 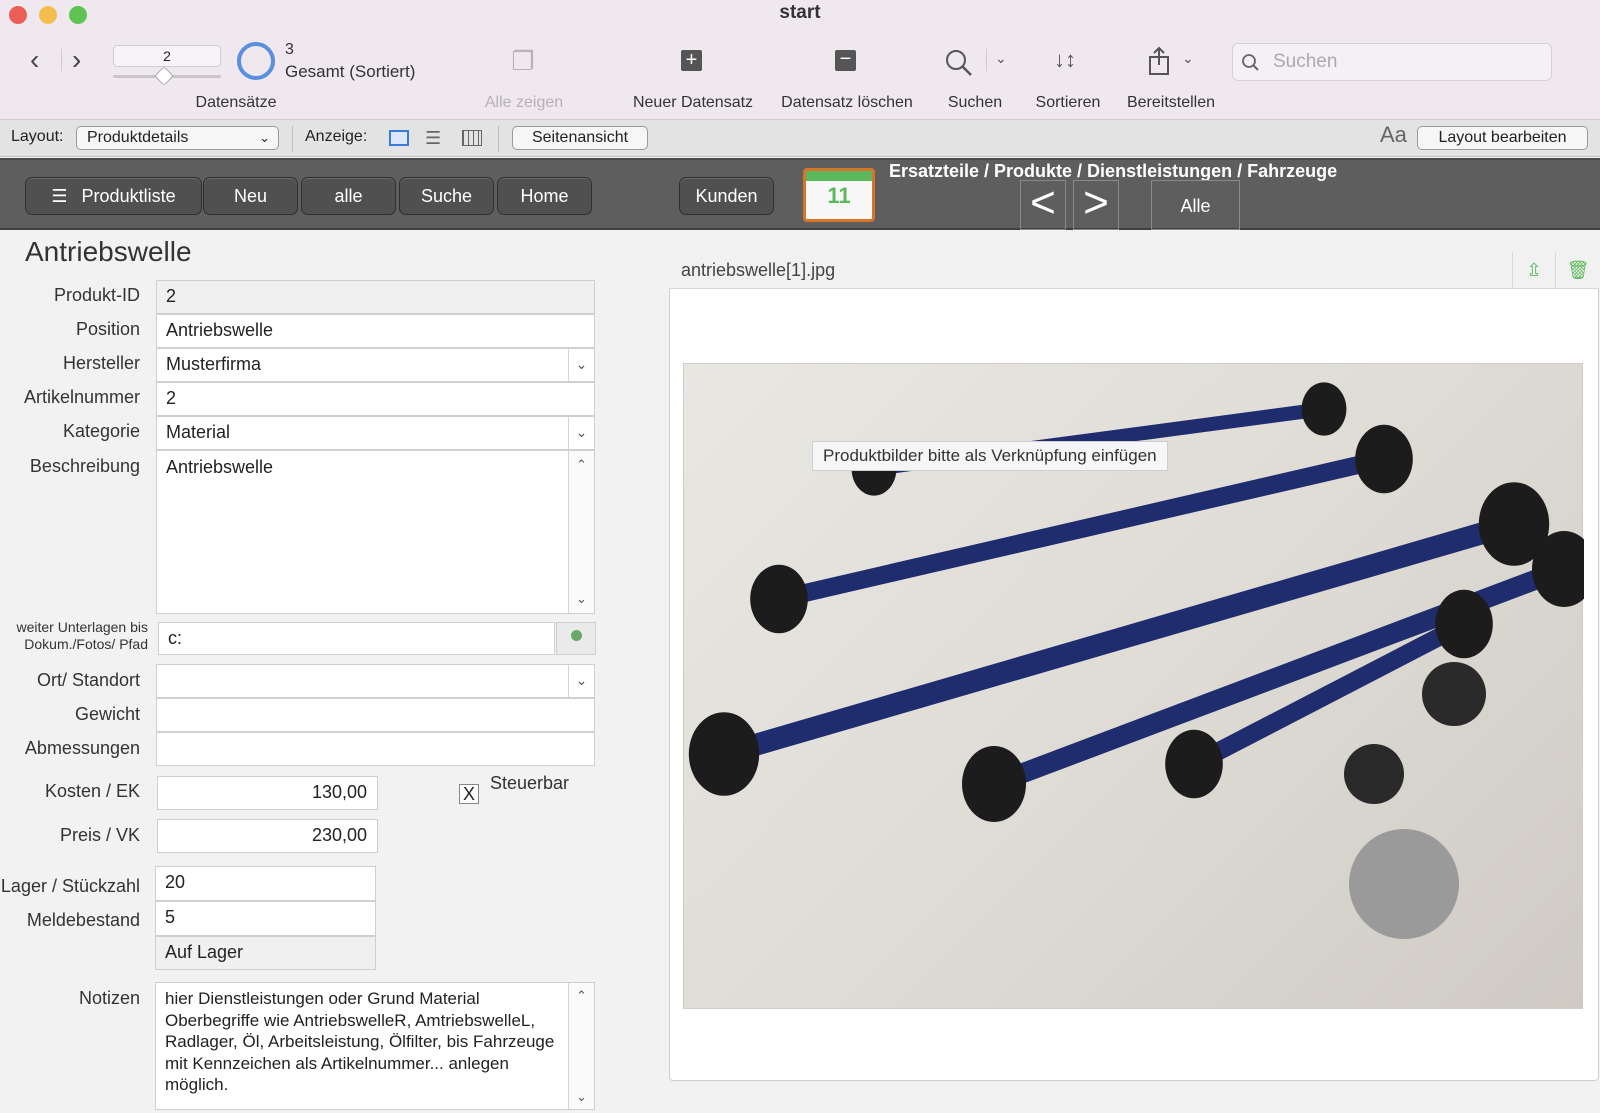 What do you see at coordinates (177, 138) in the screenshot?
I see `layout-select: Produktdetails ⌄` at bounding box center [177, 138].